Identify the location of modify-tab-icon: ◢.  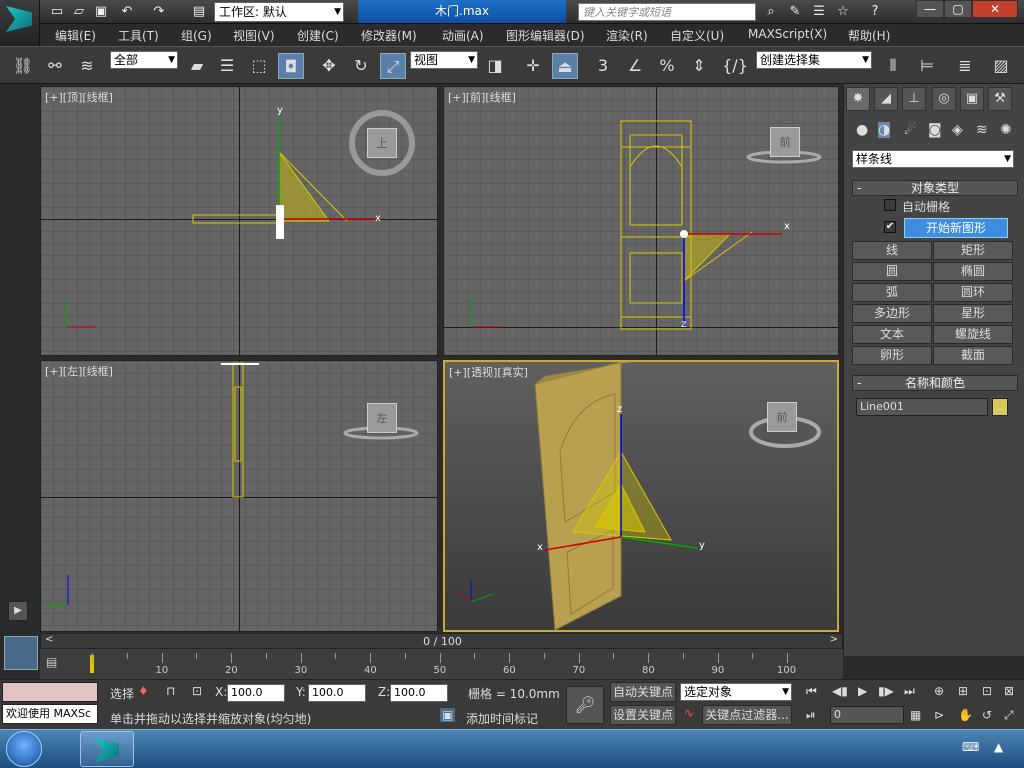
(886, 99).